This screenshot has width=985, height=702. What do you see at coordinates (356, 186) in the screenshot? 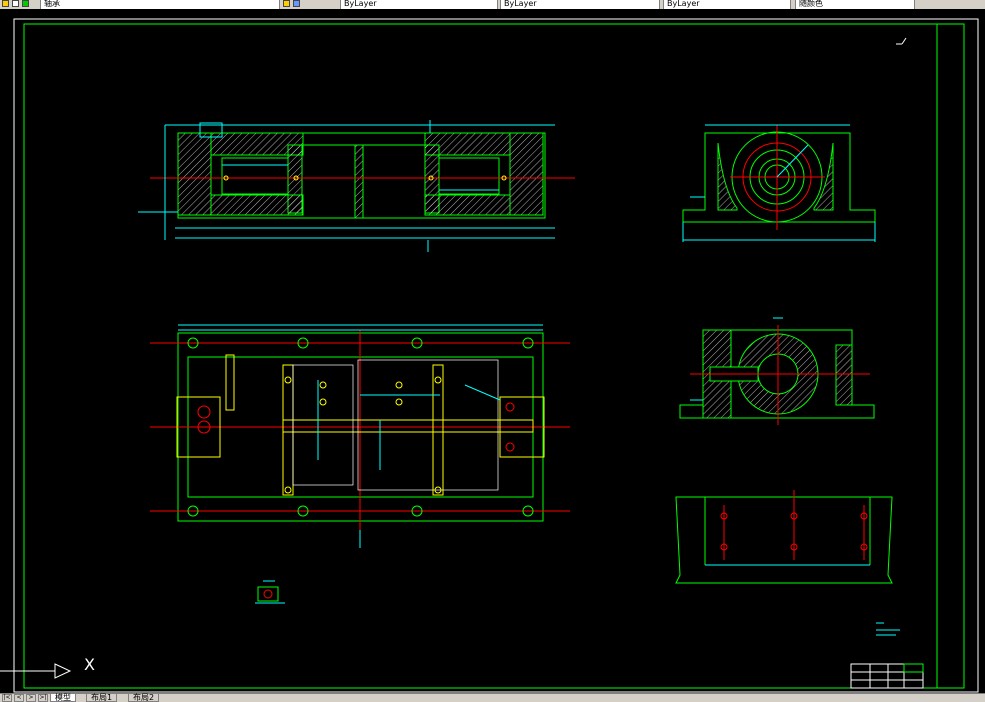
I see `front-section-view` at bounding box center [356, 186].